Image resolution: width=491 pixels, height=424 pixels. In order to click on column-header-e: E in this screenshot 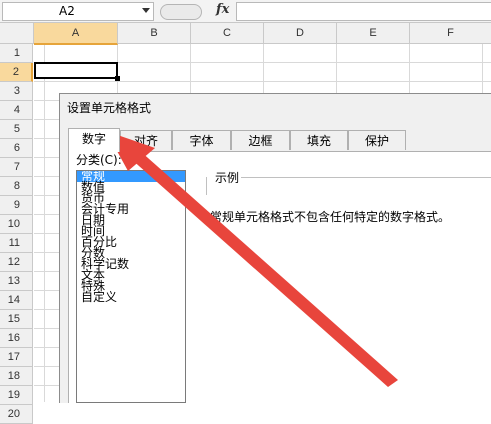, I will do `click(373, 33)`.